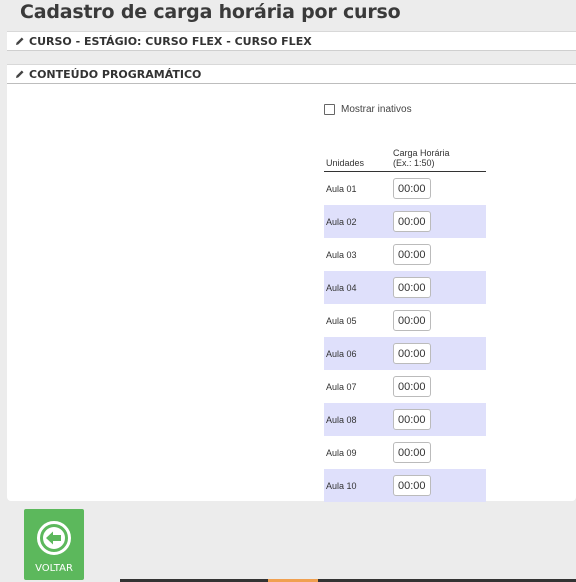 The height and width of the screenshot is (582, 576). What do you see at coordinates (54, 538) in the screenshot?
I see `arrow-left-circle-icon` at bounding box center [54, 538].